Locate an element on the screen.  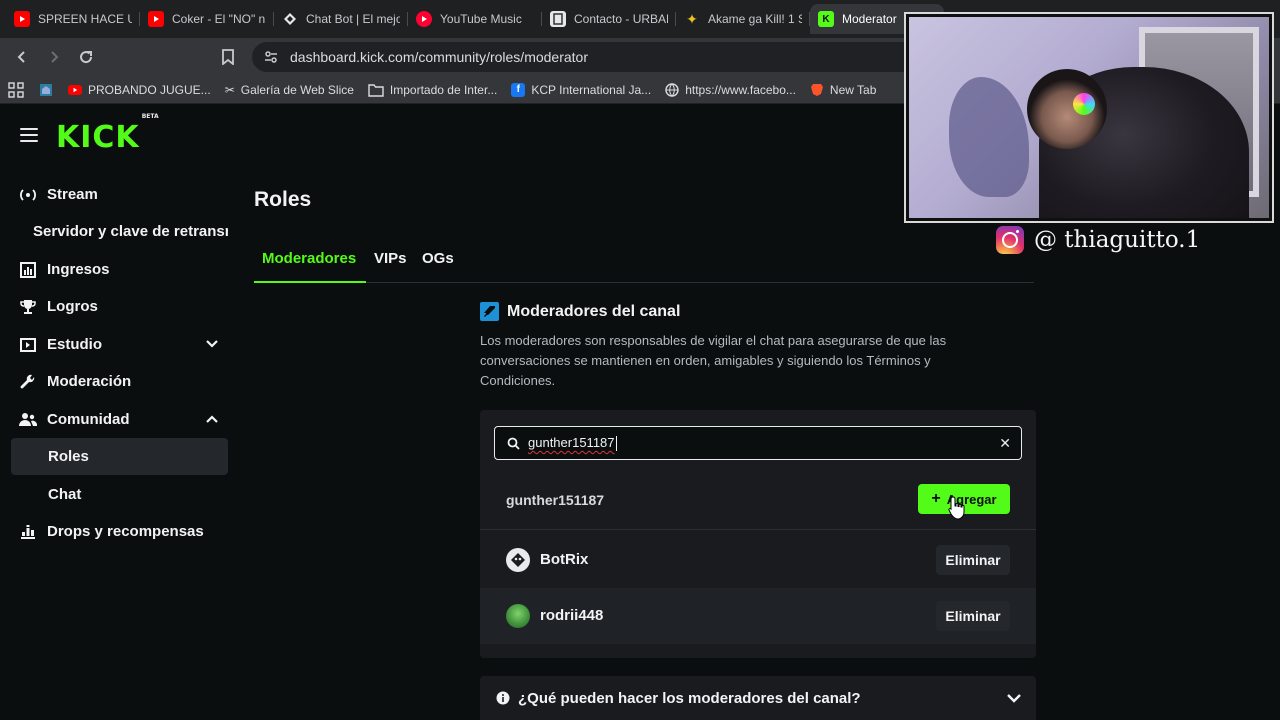
apps-grid-icon is located at coordinates (16, 89).